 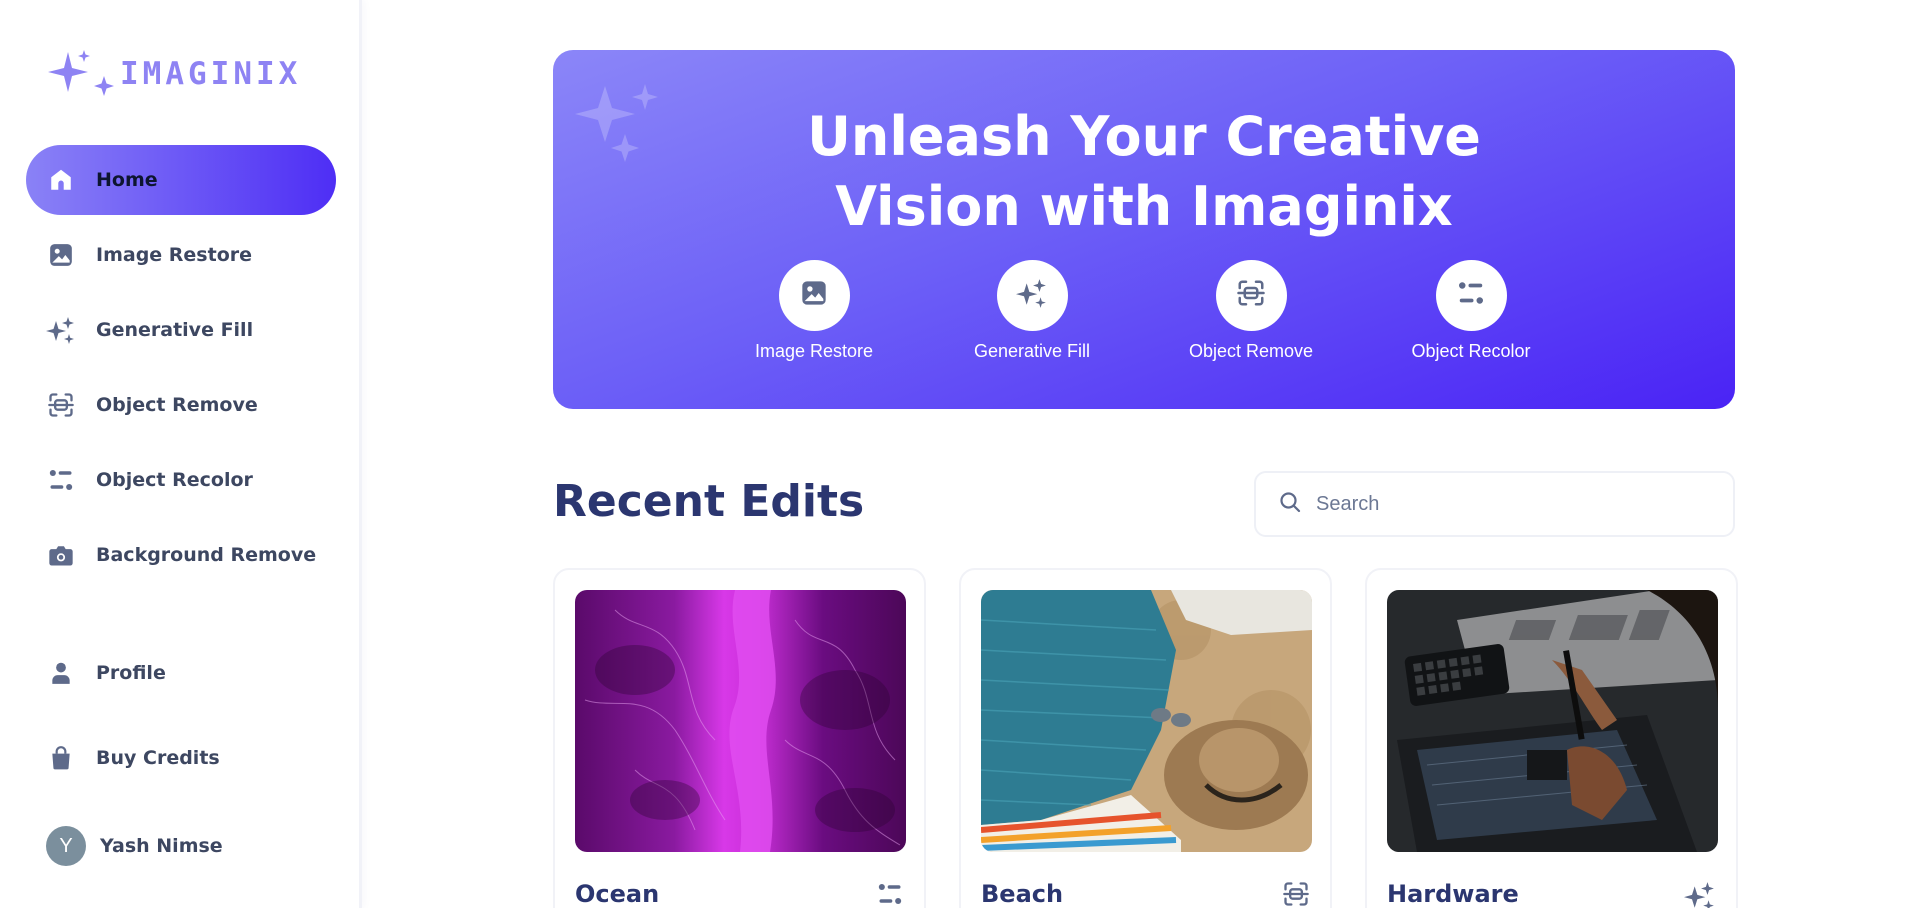 What do you see at coordinates (1032, 351) in the screenshot?
I see `quick-action-label: Generative Fill` at bounding box center [1032, 351].